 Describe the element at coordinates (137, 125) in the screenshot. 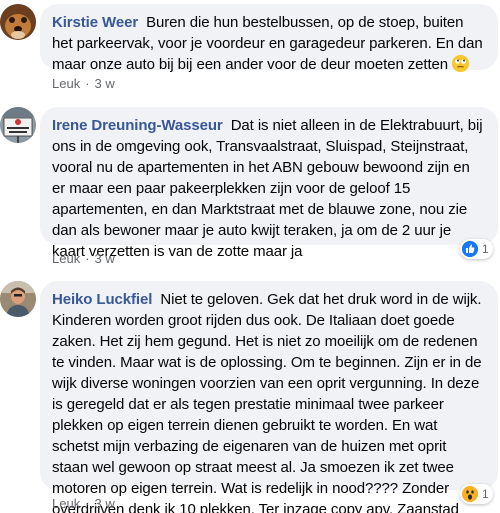

I see `comment-author: Irene Dreuning-Wasseur` at that location.